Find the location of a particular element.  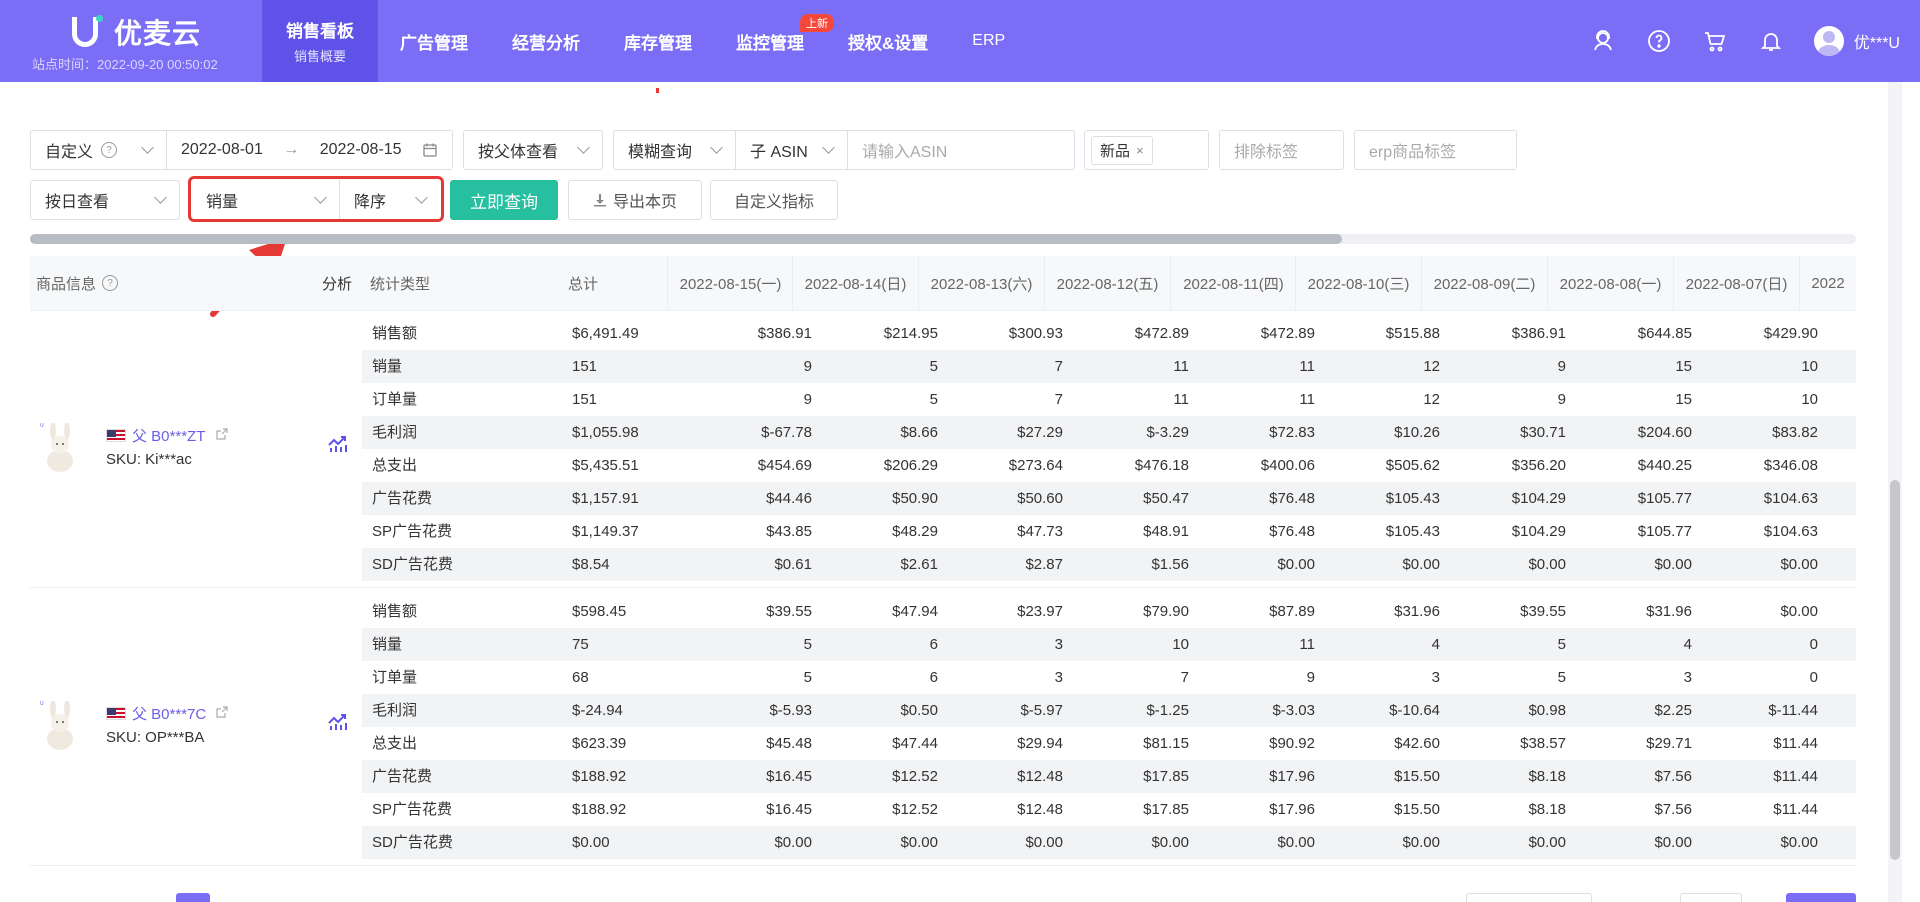

stat-type: 销量 is located at coordinates (387, 366).